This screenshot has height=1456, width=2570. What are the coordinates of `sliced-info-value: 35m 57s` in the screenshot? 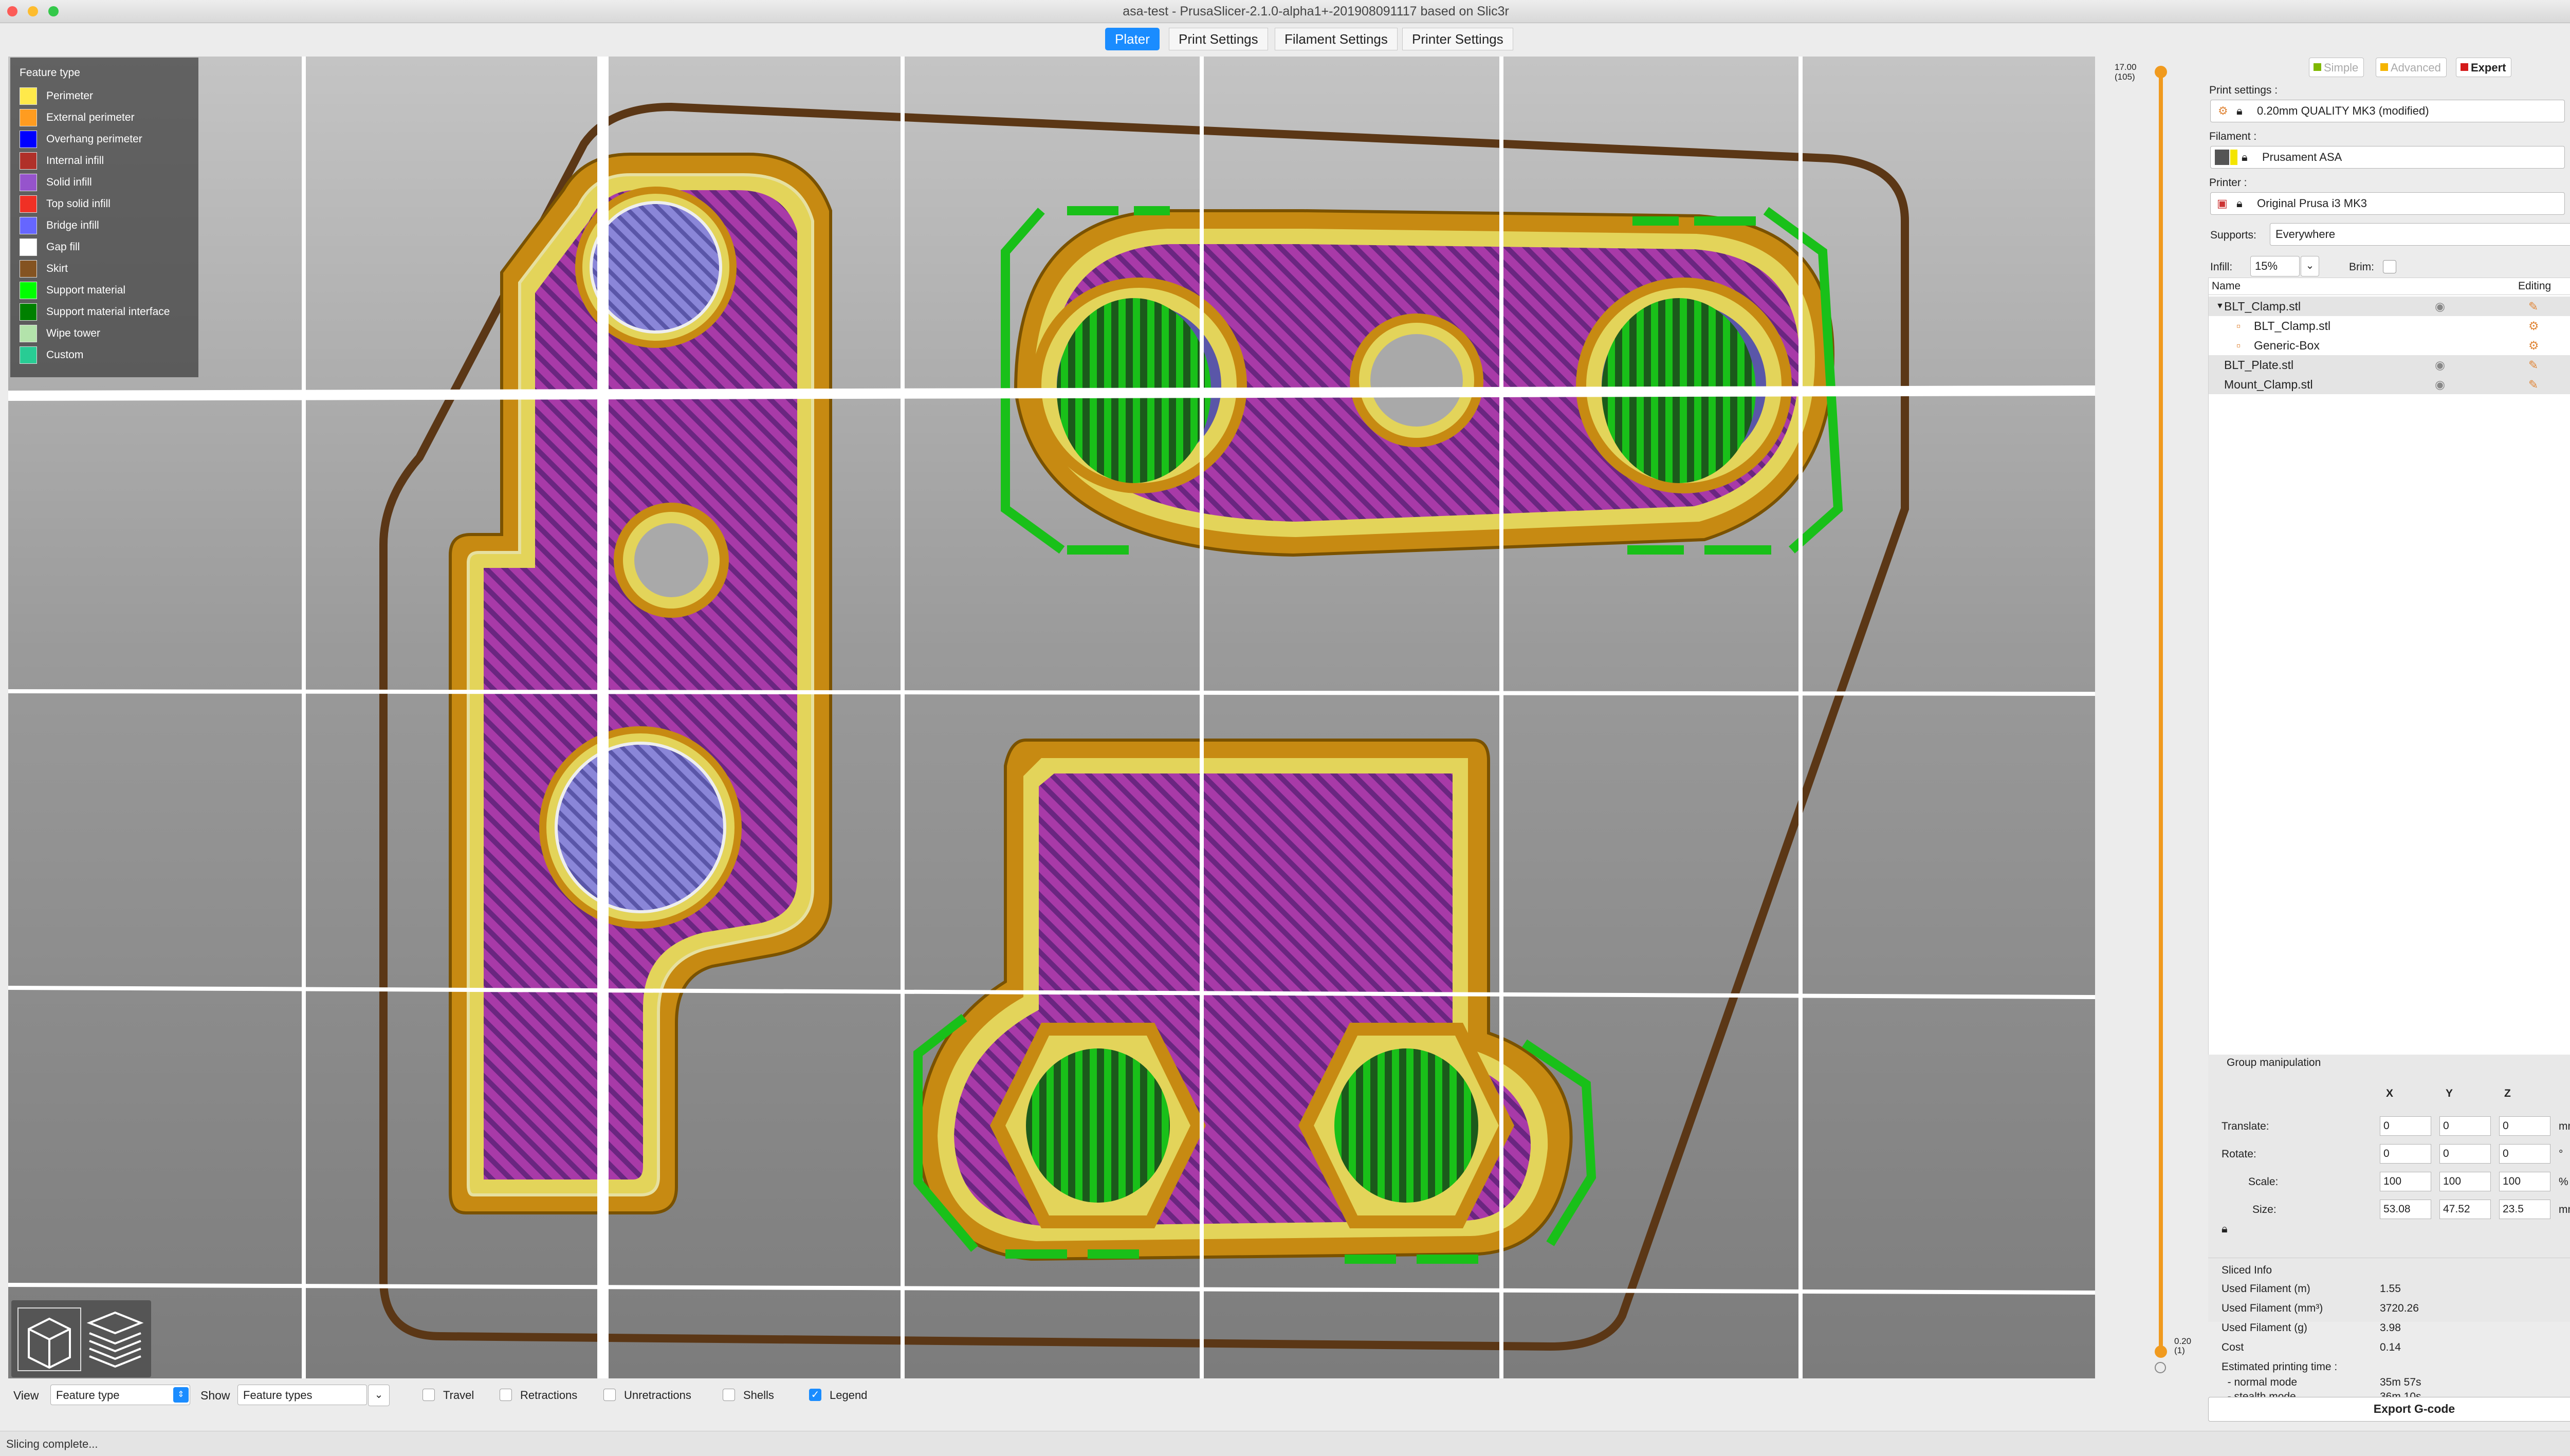 It's located at (2400, 1382).